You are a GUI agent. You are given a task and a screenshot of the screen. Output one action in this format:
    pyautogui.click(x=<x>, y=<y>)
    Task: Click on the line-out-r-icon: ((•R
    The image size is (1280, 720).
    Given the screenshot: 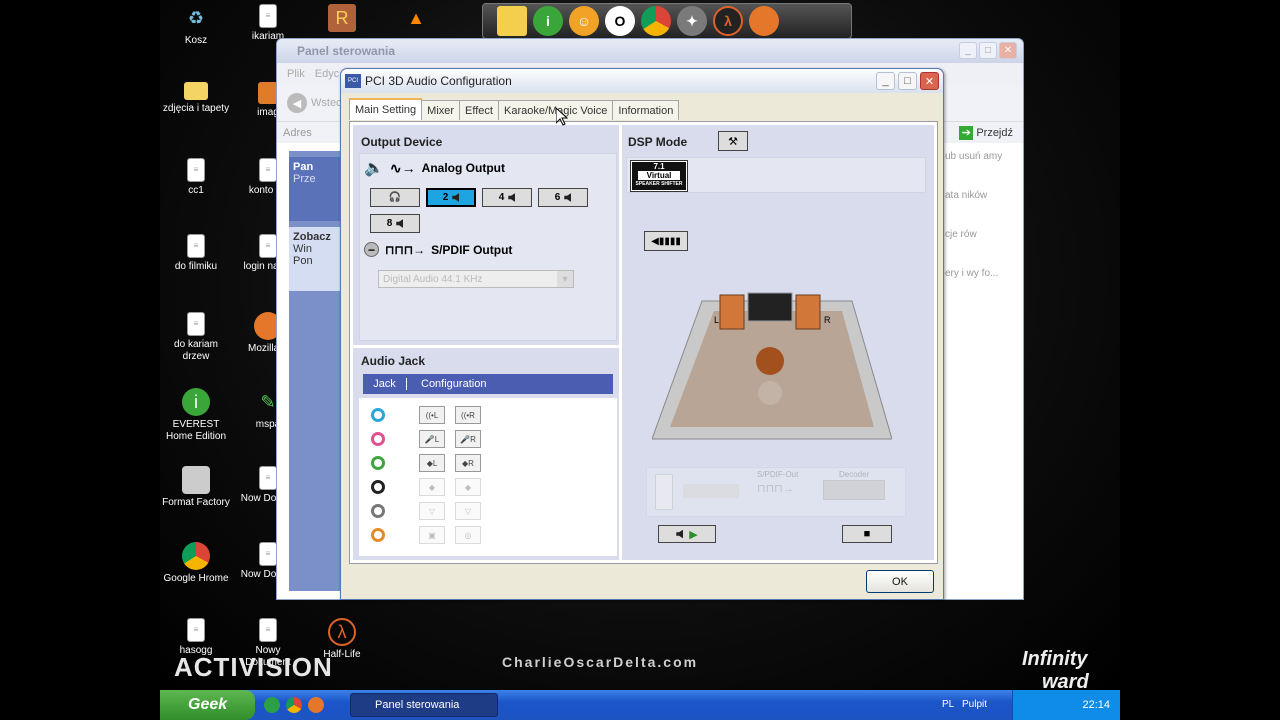 What is the action you would take?
    pyautogui.click(x=468, y=415)
    